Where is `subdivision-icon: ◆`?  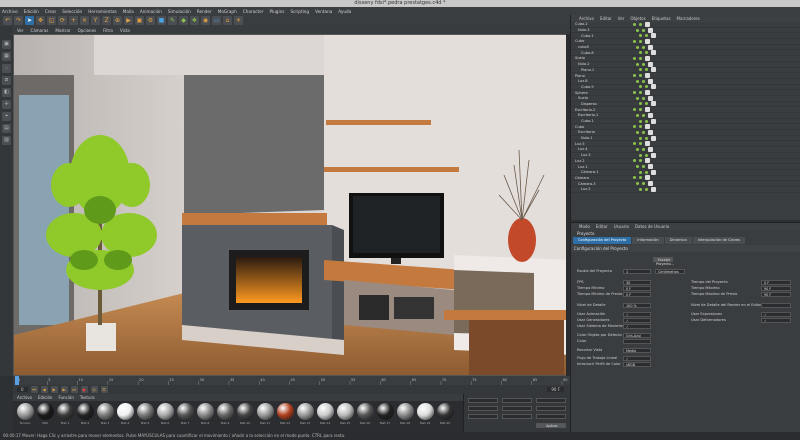 subdivision-icon: ◆ is located at coordinates (183, 20).